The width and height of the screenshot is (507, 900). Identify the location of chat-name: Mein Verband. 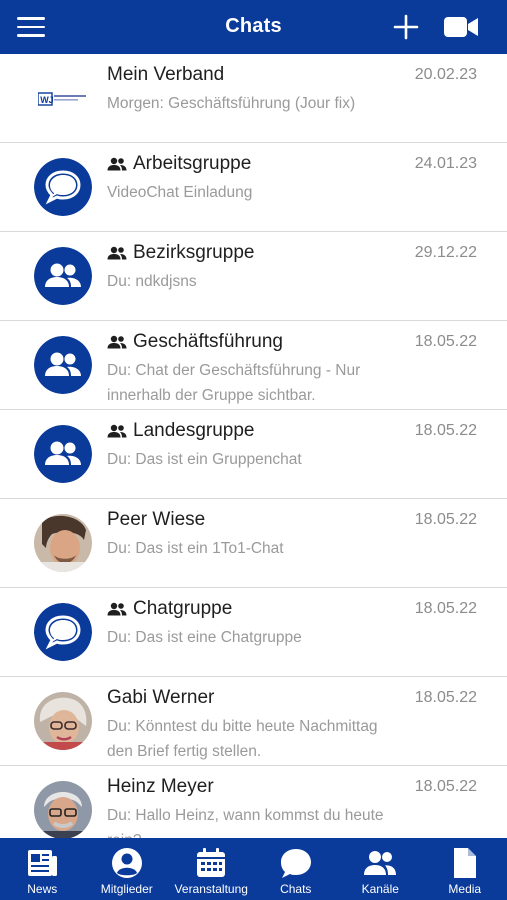
(165, 75).